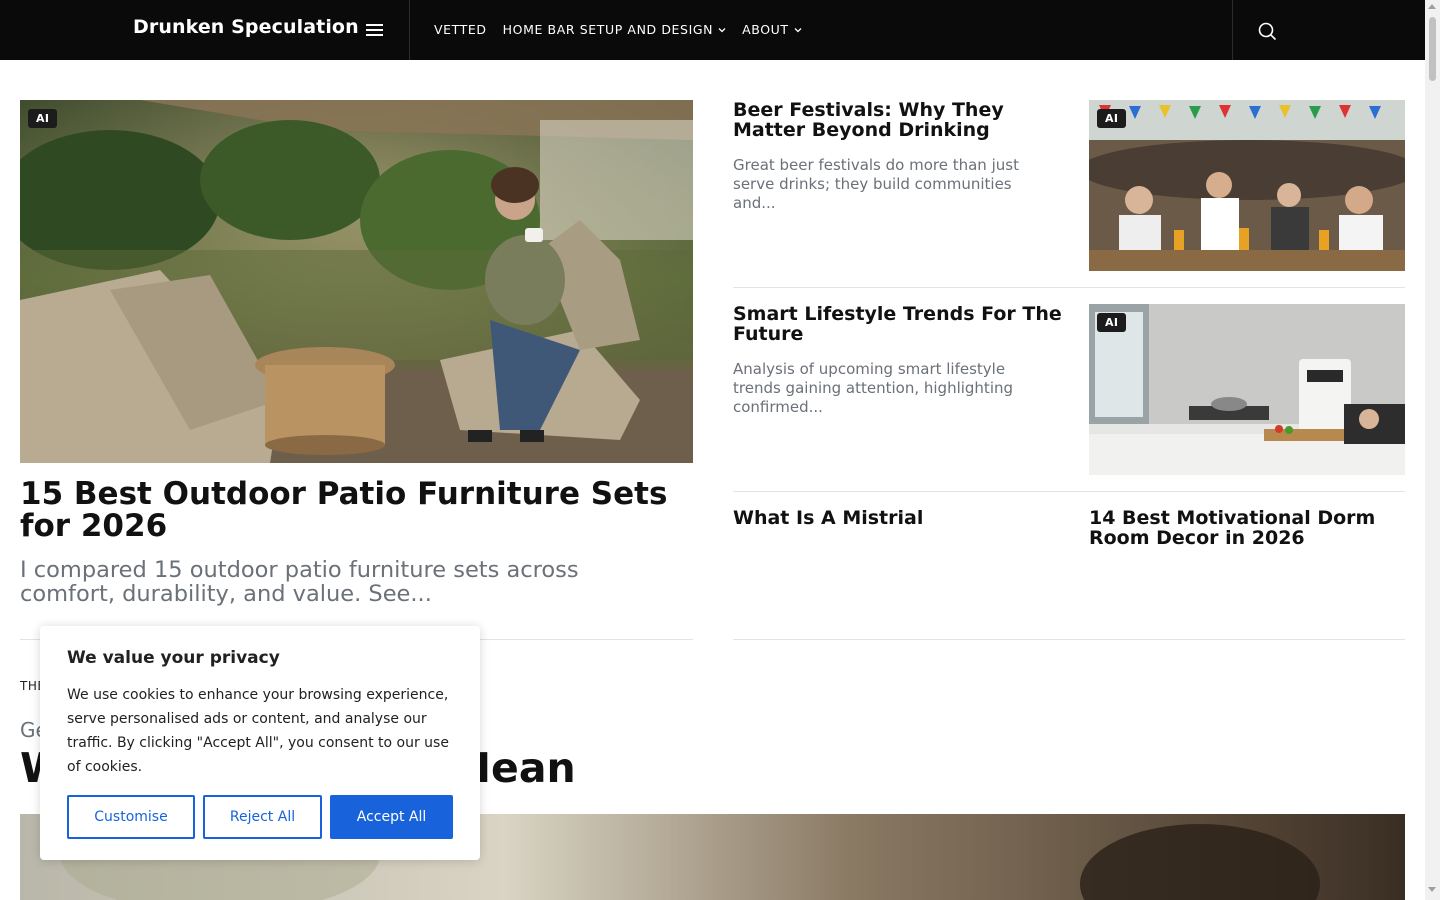 This screenshot has width=1440, height=900. I want to click on nav-item-about: ABOUT, so click(772, 29).